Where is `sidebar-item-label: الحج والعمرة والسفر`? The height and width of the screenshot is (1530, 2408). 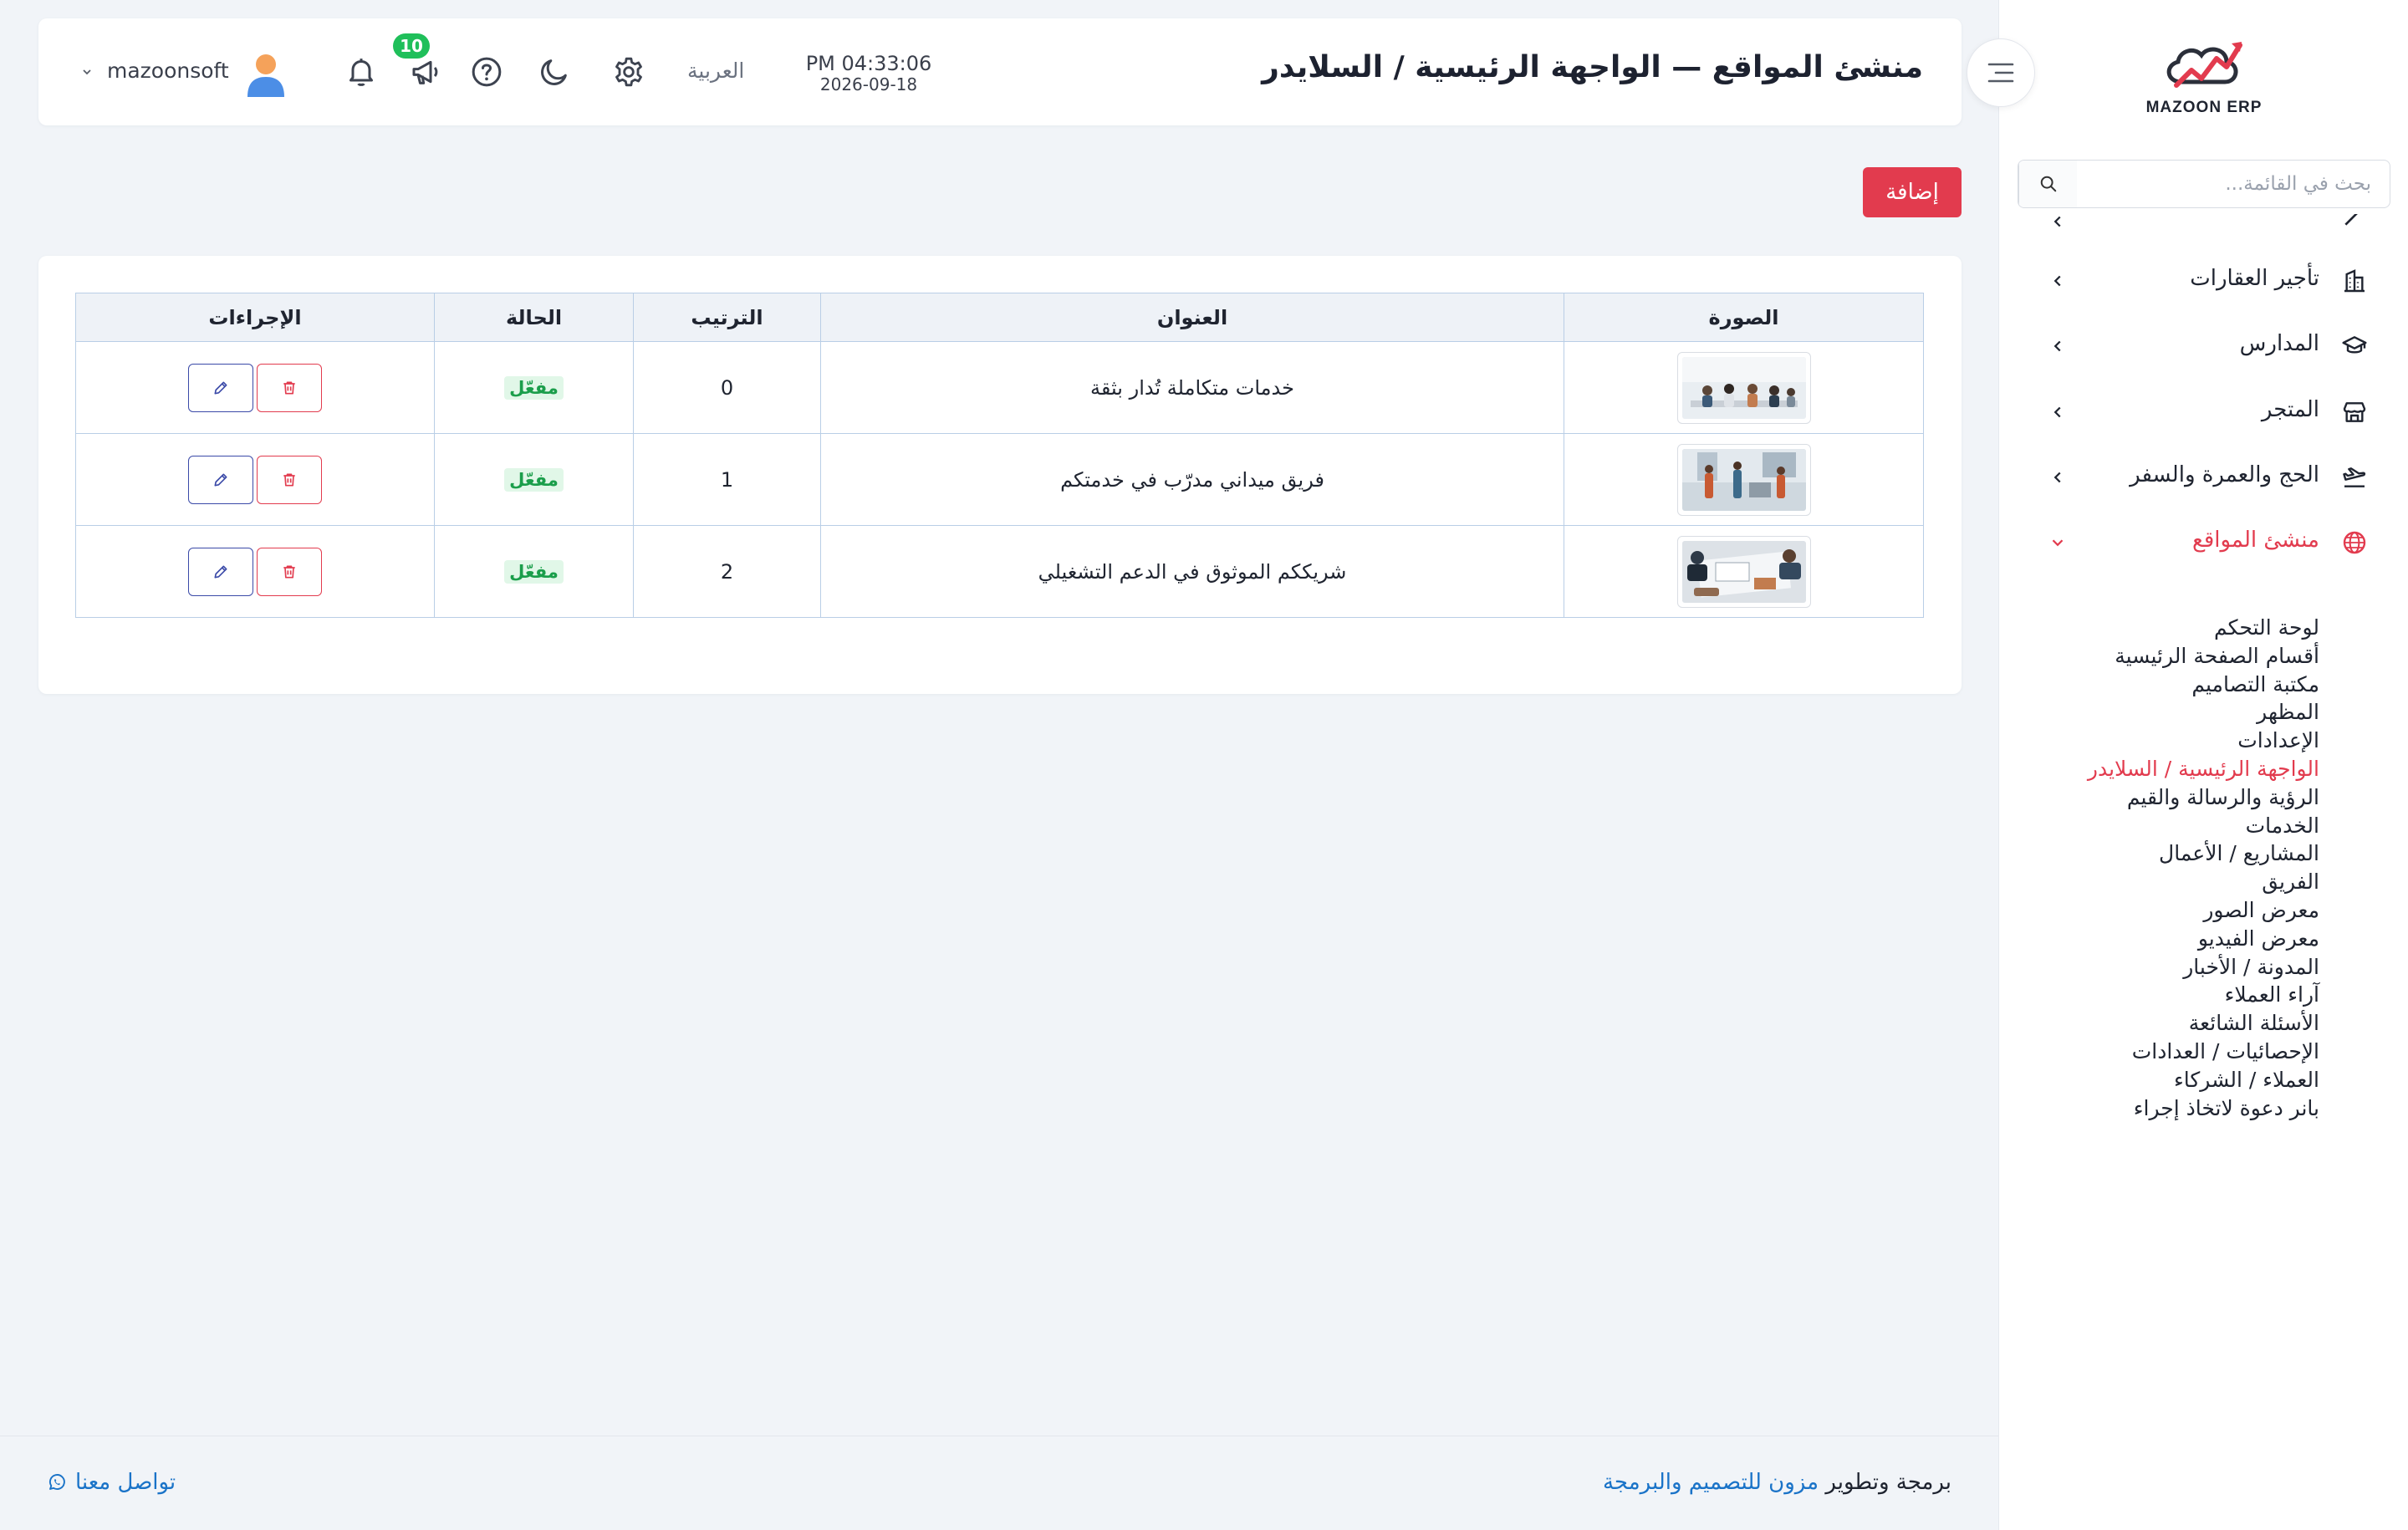 sidebar-item-label: الحج والعمرة والسفر is located at coordinates (2225, 474).